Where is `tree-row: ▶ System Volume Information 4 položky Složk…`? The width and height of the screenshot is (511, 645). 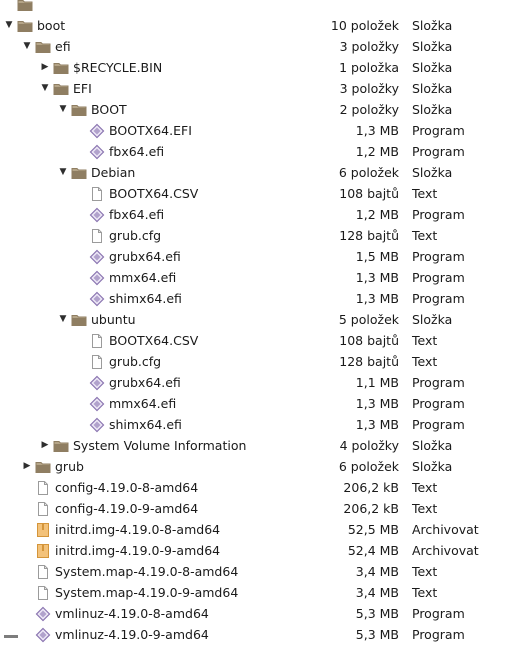 tree-row: ▶ System Volume Information 4 položky Složk… is located at coordinates (255, 445).